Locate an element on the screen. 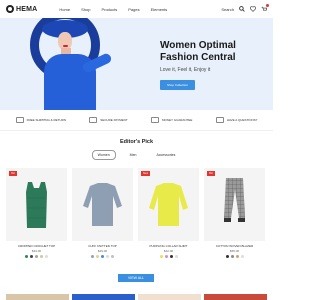  search-link: Search is located at coordinates (227, 9).